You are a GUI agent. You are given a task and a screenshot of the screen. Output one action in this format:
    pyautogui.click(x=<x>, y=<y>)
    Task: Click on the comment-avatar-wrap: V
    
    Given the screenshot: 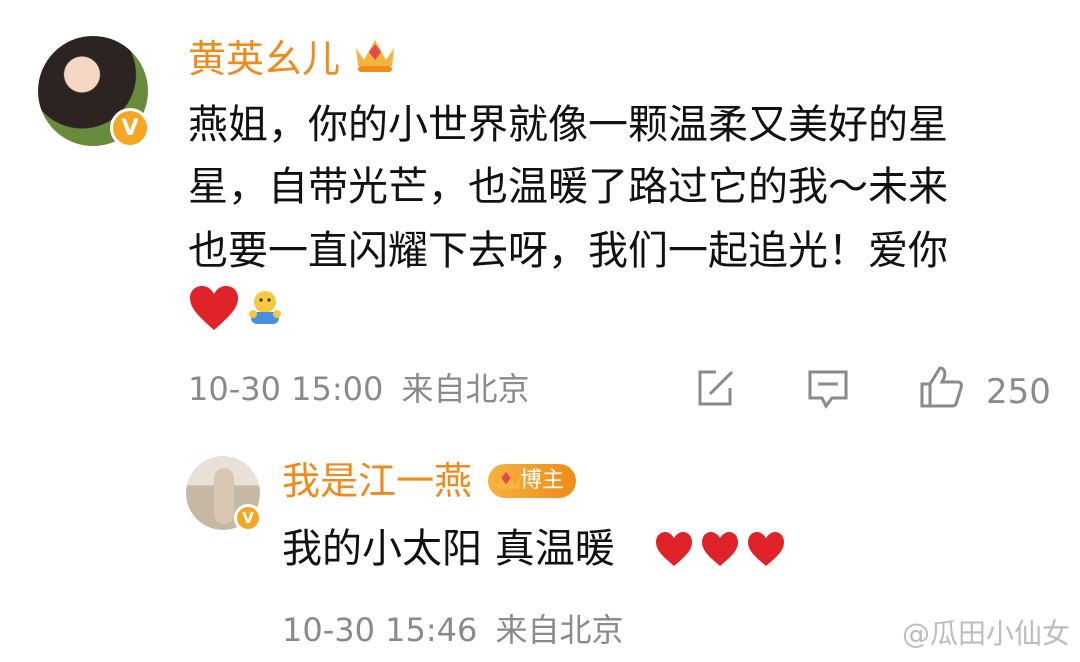 What is the action you would take?
    pyautogui.click(x=94, y=92)
    